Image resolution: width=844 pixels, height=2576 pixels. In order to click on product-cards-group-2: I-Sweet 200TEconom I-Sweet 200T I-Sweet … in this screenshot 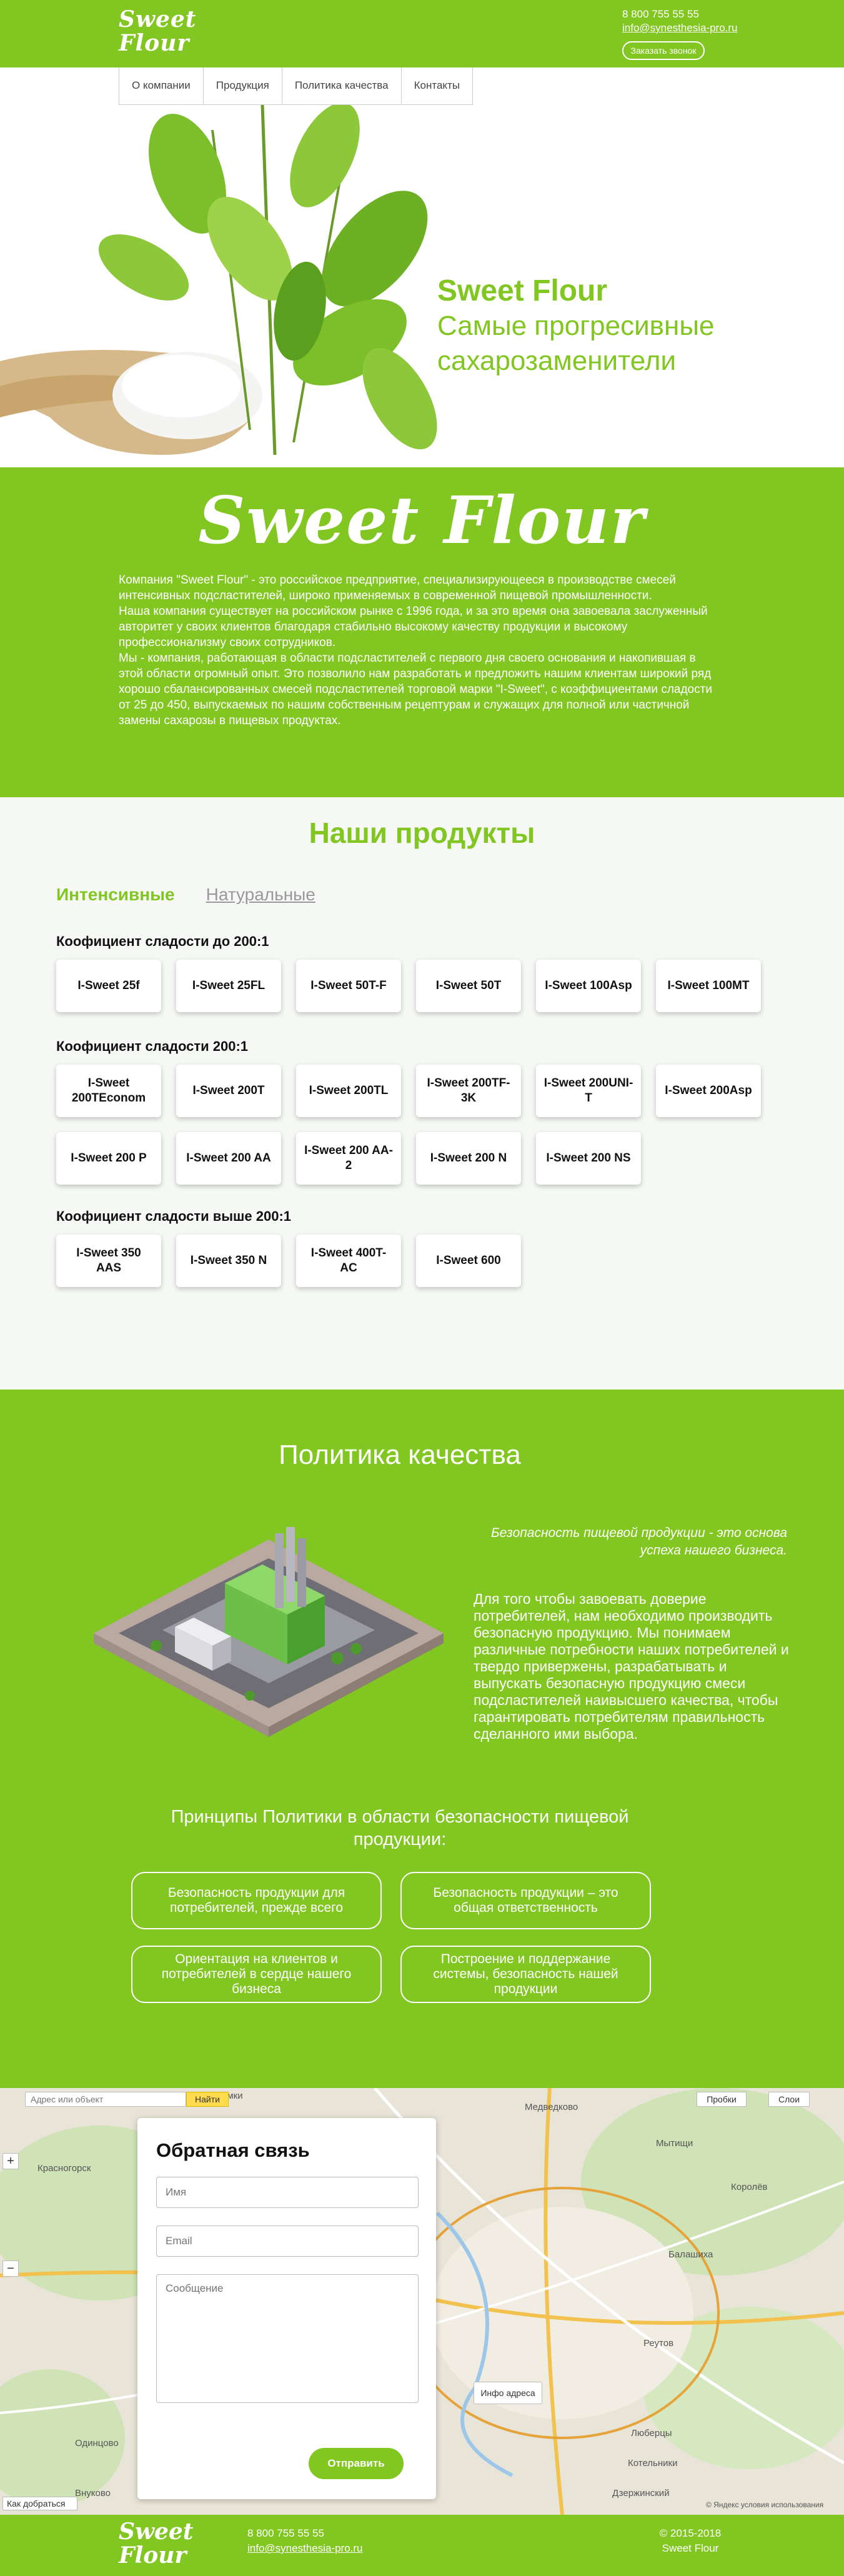, I will do `click(412, 1125)`.